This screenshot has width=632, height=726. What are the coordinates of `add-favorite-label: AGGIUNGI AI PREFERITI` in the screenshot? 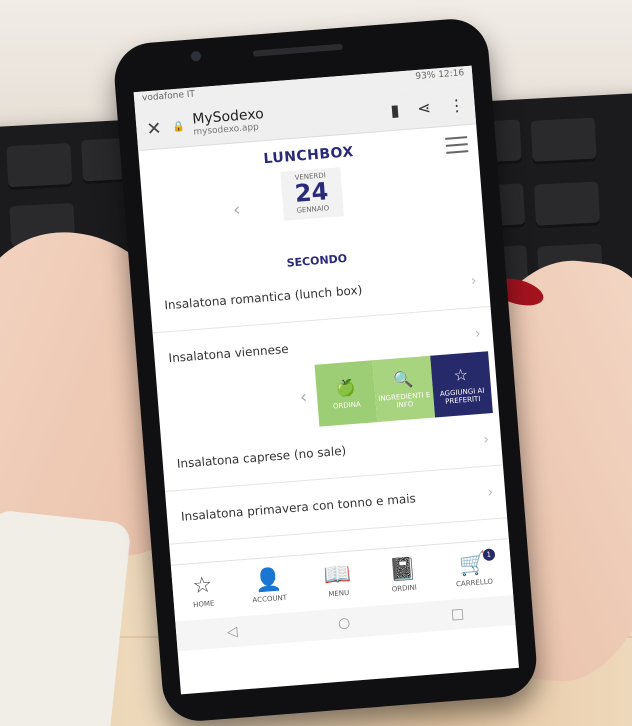 It's located at (462, 396).